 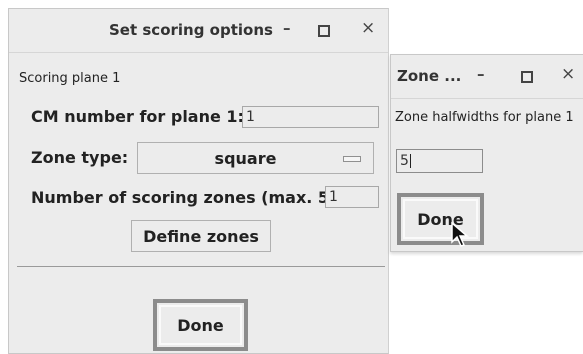 What do you see at coordinates (80, 157) in the screenshot?
I see `zone-type-label: Zone type:` at bounding box center [80, 157].